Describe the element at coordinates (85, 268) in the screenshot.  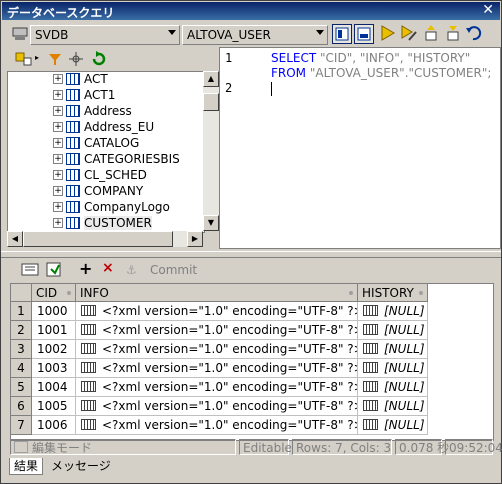
I see `add-row-button: +` at that location.